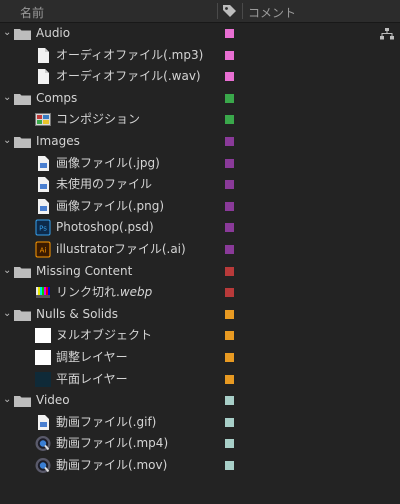  I want to click on folder-row-audio: ⌄ Audio, so click(200, 34).